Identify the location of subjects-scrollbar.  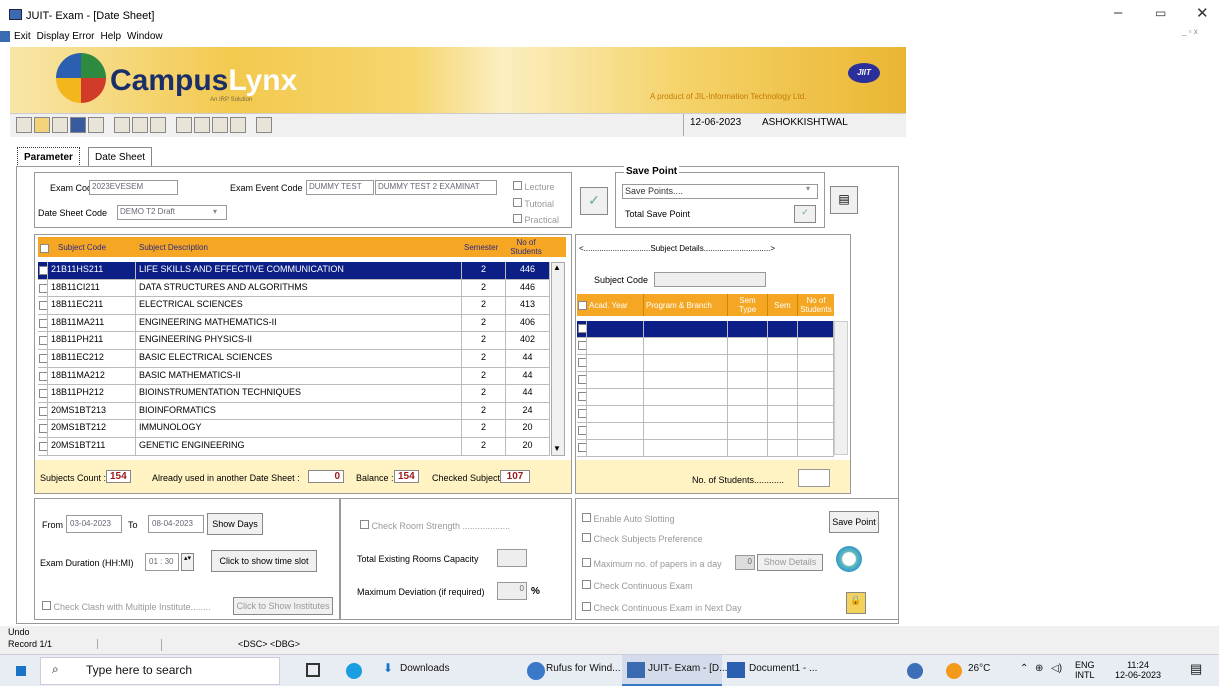
(558, 359).